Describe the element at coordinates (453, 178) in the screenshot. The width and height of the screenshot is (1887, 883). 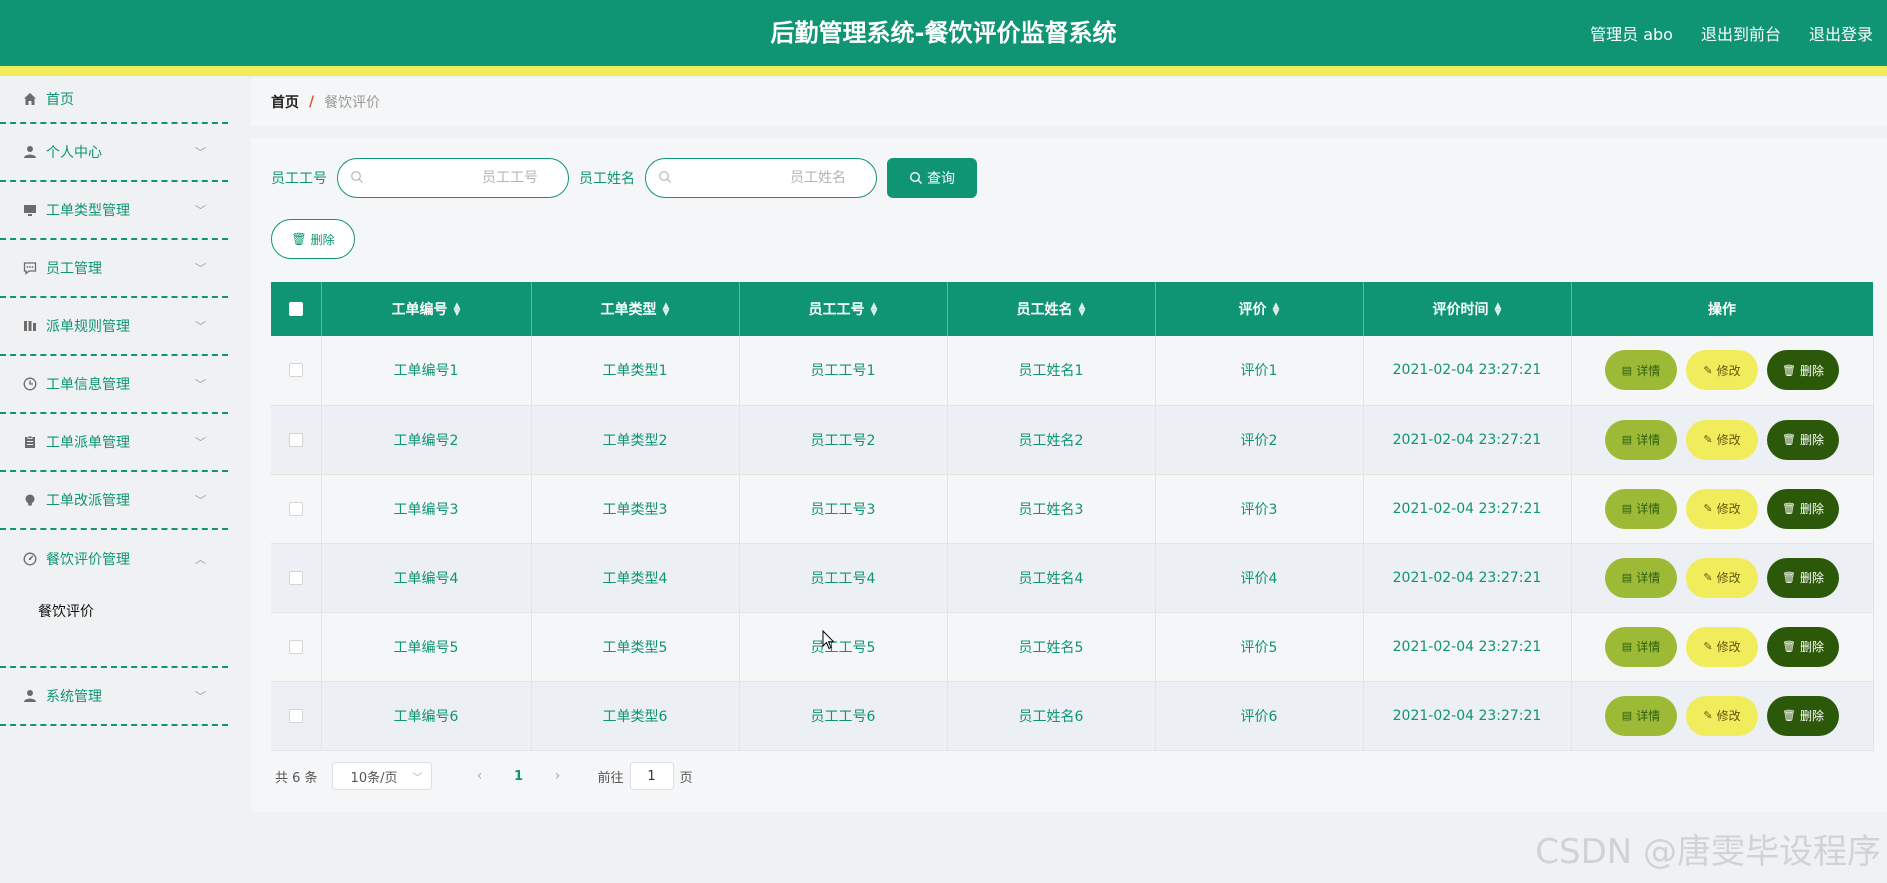
I see `staff-id-input` at that location.